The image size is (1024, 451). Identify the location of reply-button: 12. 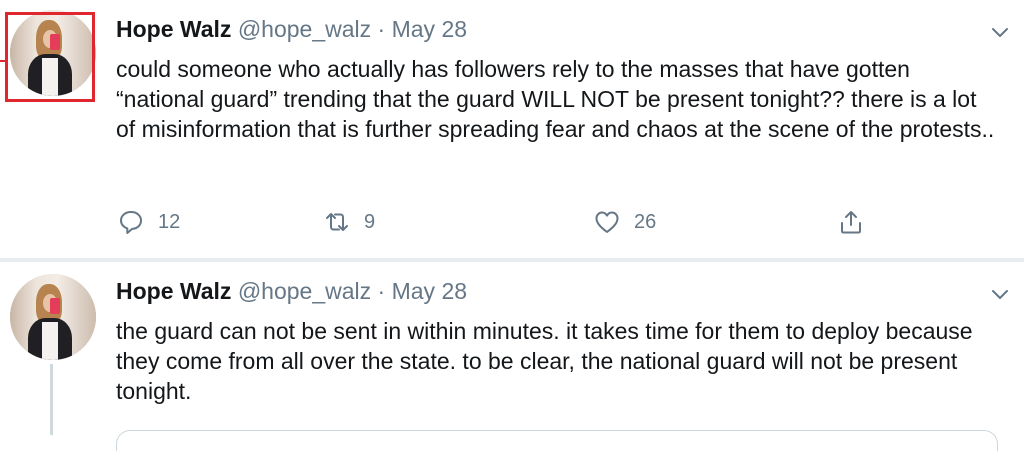
(149, 222).